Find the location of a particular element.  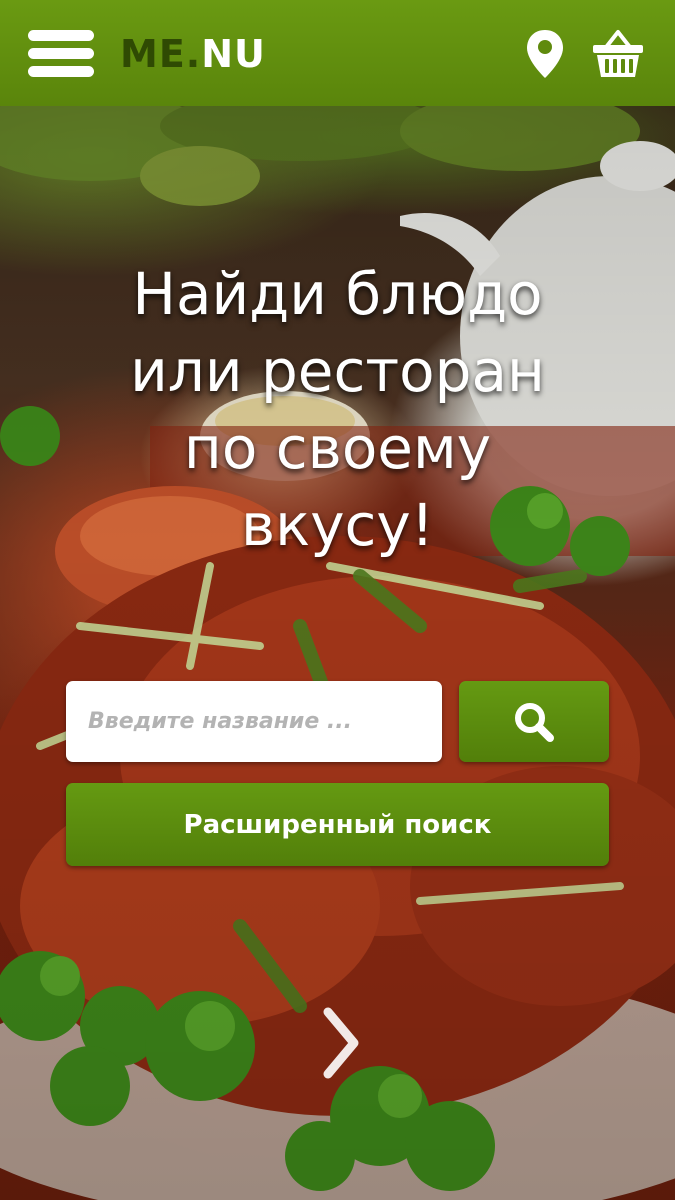

search-icon is located at coordinates (534, 722).